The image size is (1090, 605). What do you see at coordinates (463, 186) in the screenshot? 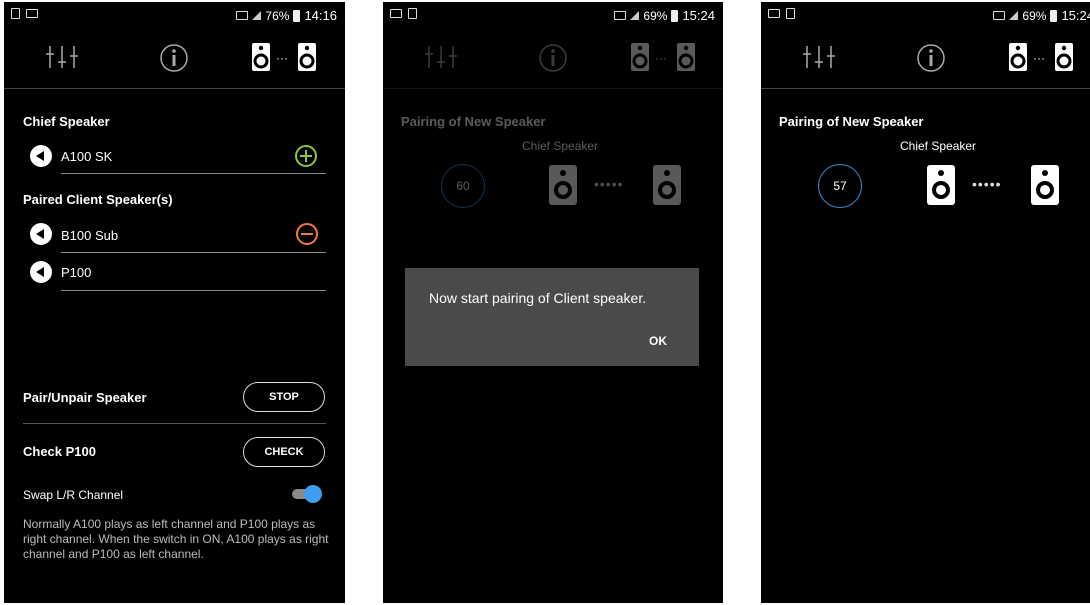
I see `countdown-timer: 60` at bounding box center [463, 186].